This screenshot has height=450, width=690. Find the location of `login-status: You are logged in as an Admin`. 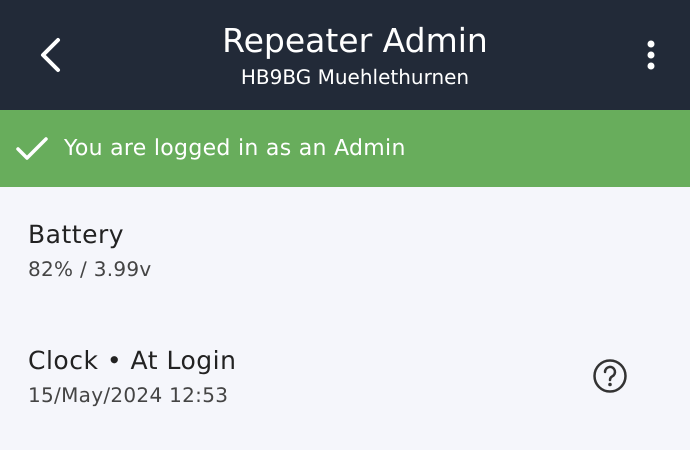

login-status: You are logged in as an Admin is located at coordinates (235, 148).